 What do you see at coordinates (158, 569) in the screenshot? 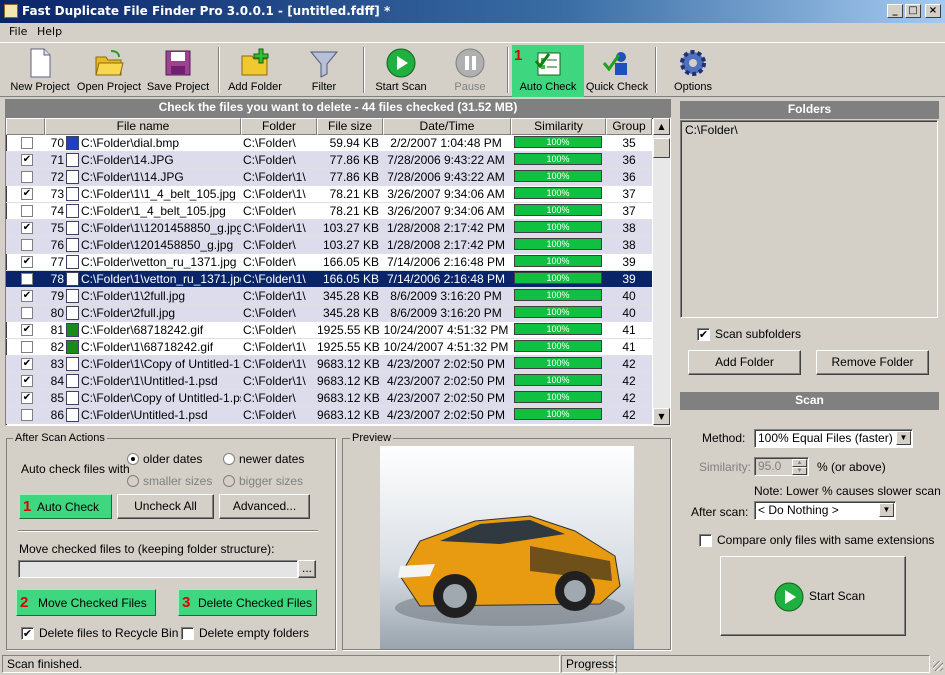
I see `move-path-input` at bounding box center [158, 569].